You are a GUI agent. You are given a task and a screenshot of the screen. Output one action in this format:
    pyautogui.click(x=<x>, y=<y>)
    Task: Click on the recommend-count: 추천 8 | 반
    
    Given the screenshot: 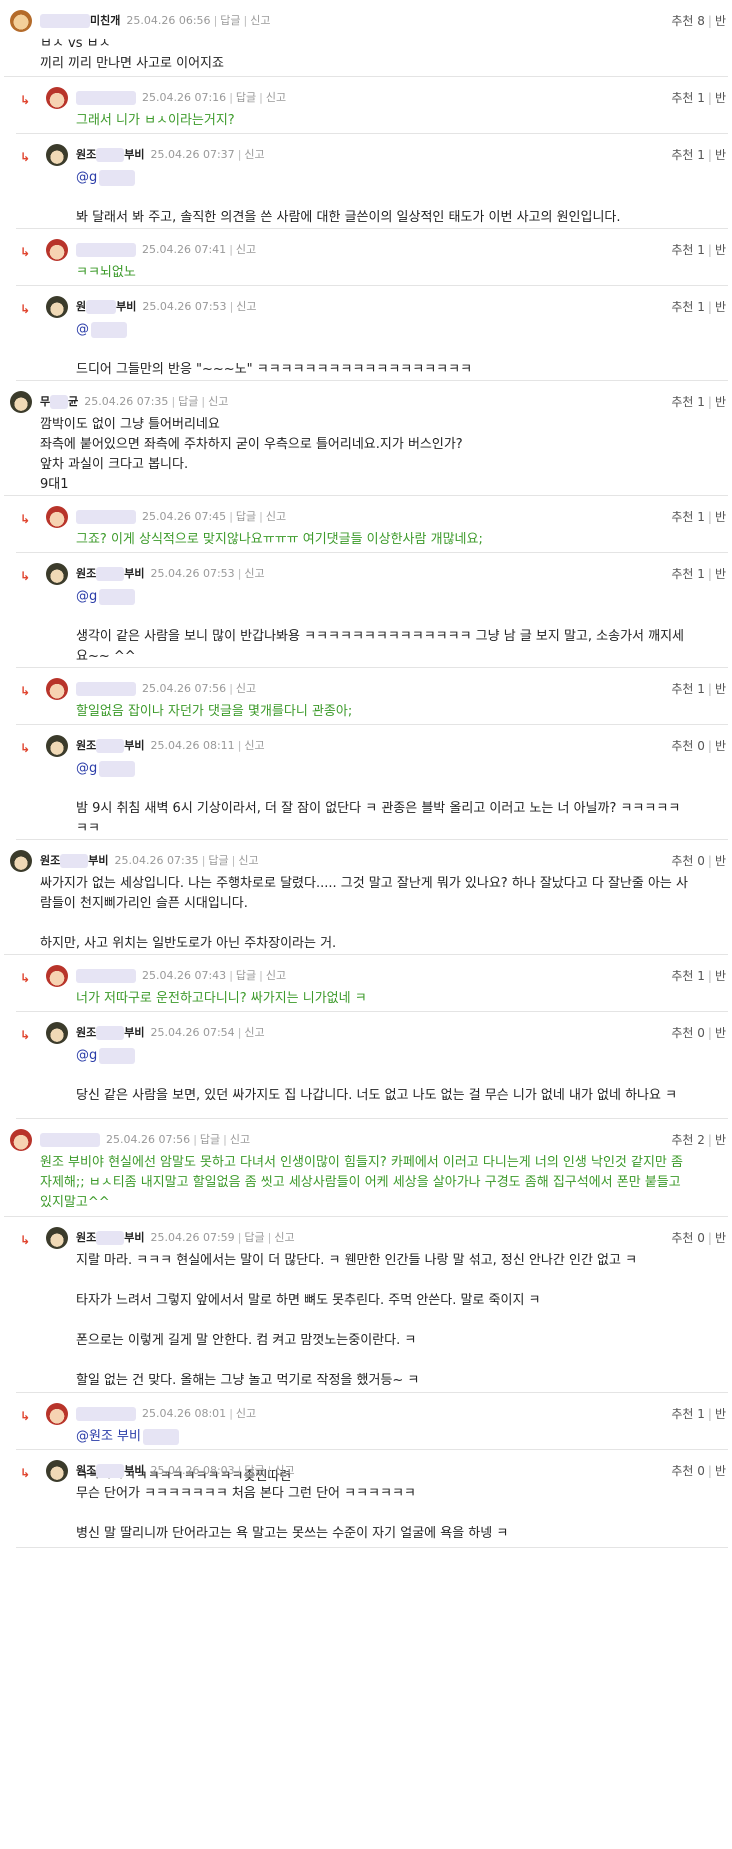 What is the action you would take?
    pyautogui.click(x=698, y=20)
    